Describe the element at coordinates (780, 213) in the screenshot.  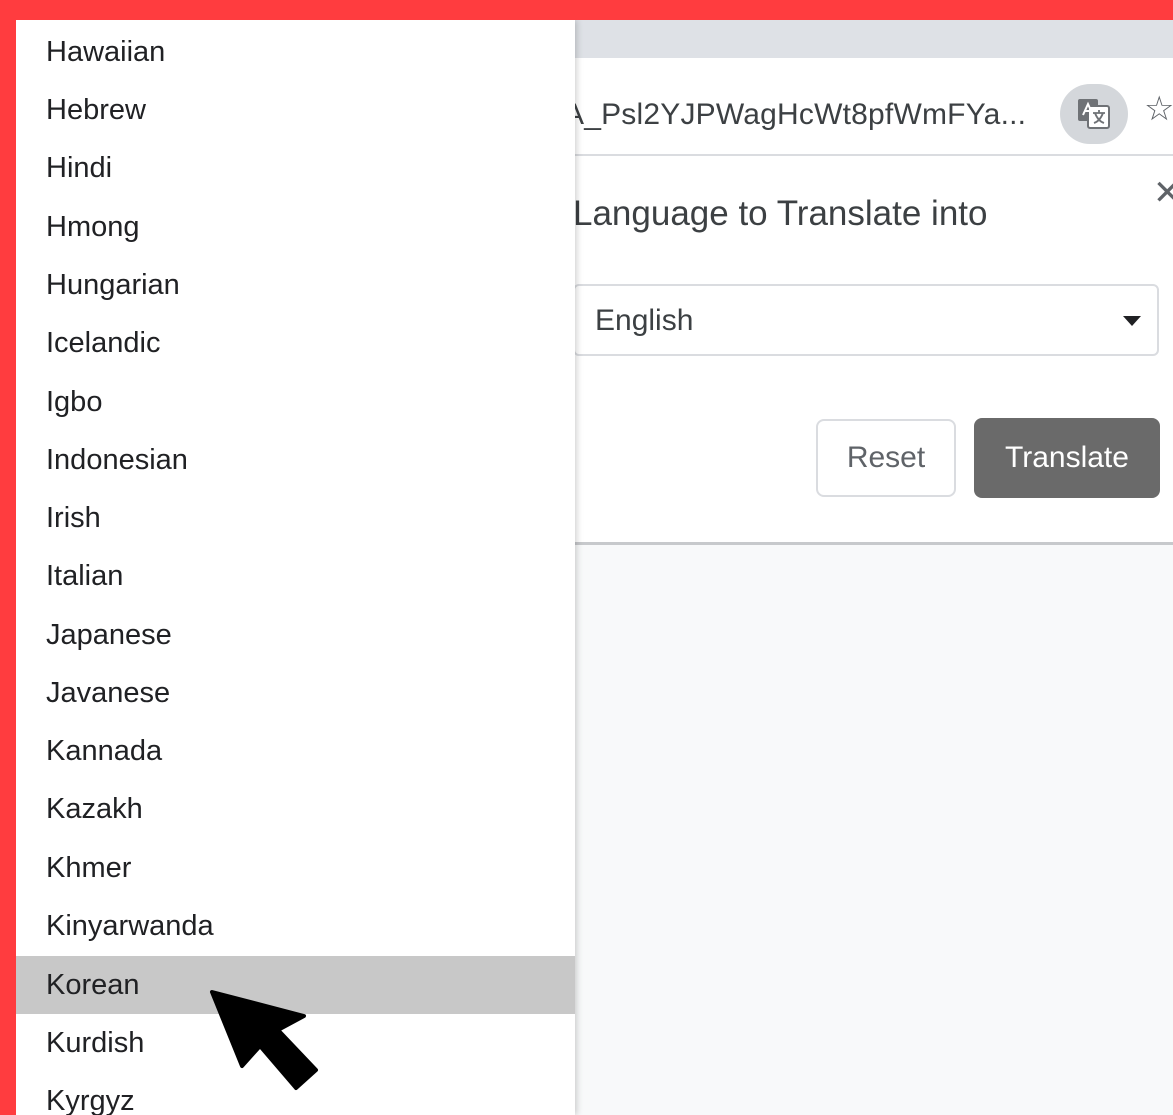
I see `bubble-title: Language to Translate into` at that location.